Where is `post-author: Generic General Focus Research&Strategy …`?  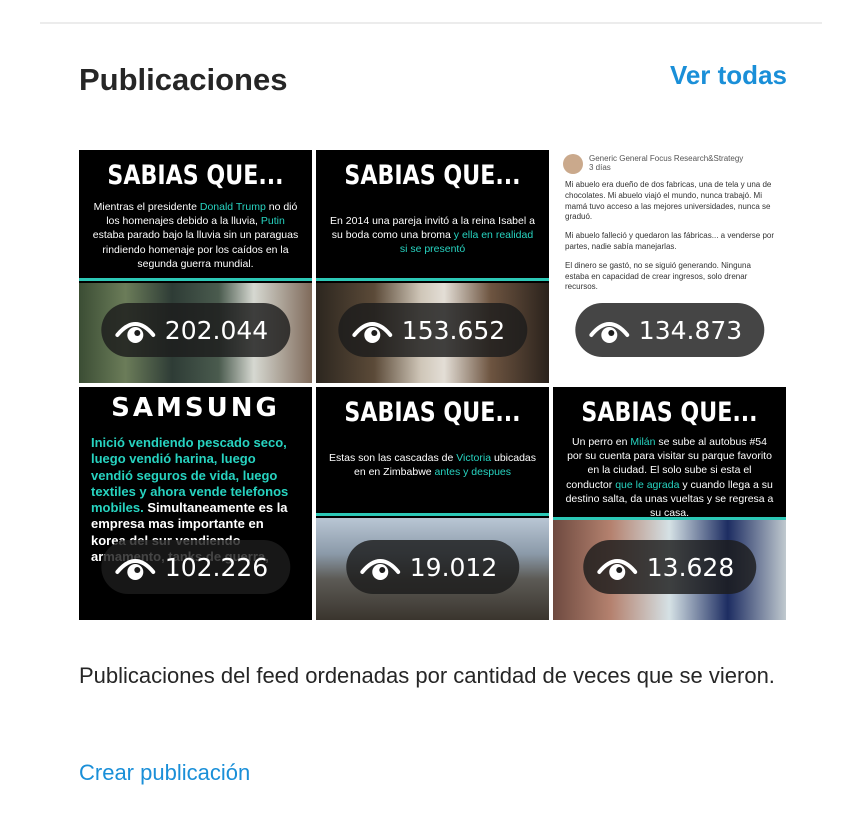
post-author: Generic General Focus Research&Strategy … is located at coordinates (666, 163).